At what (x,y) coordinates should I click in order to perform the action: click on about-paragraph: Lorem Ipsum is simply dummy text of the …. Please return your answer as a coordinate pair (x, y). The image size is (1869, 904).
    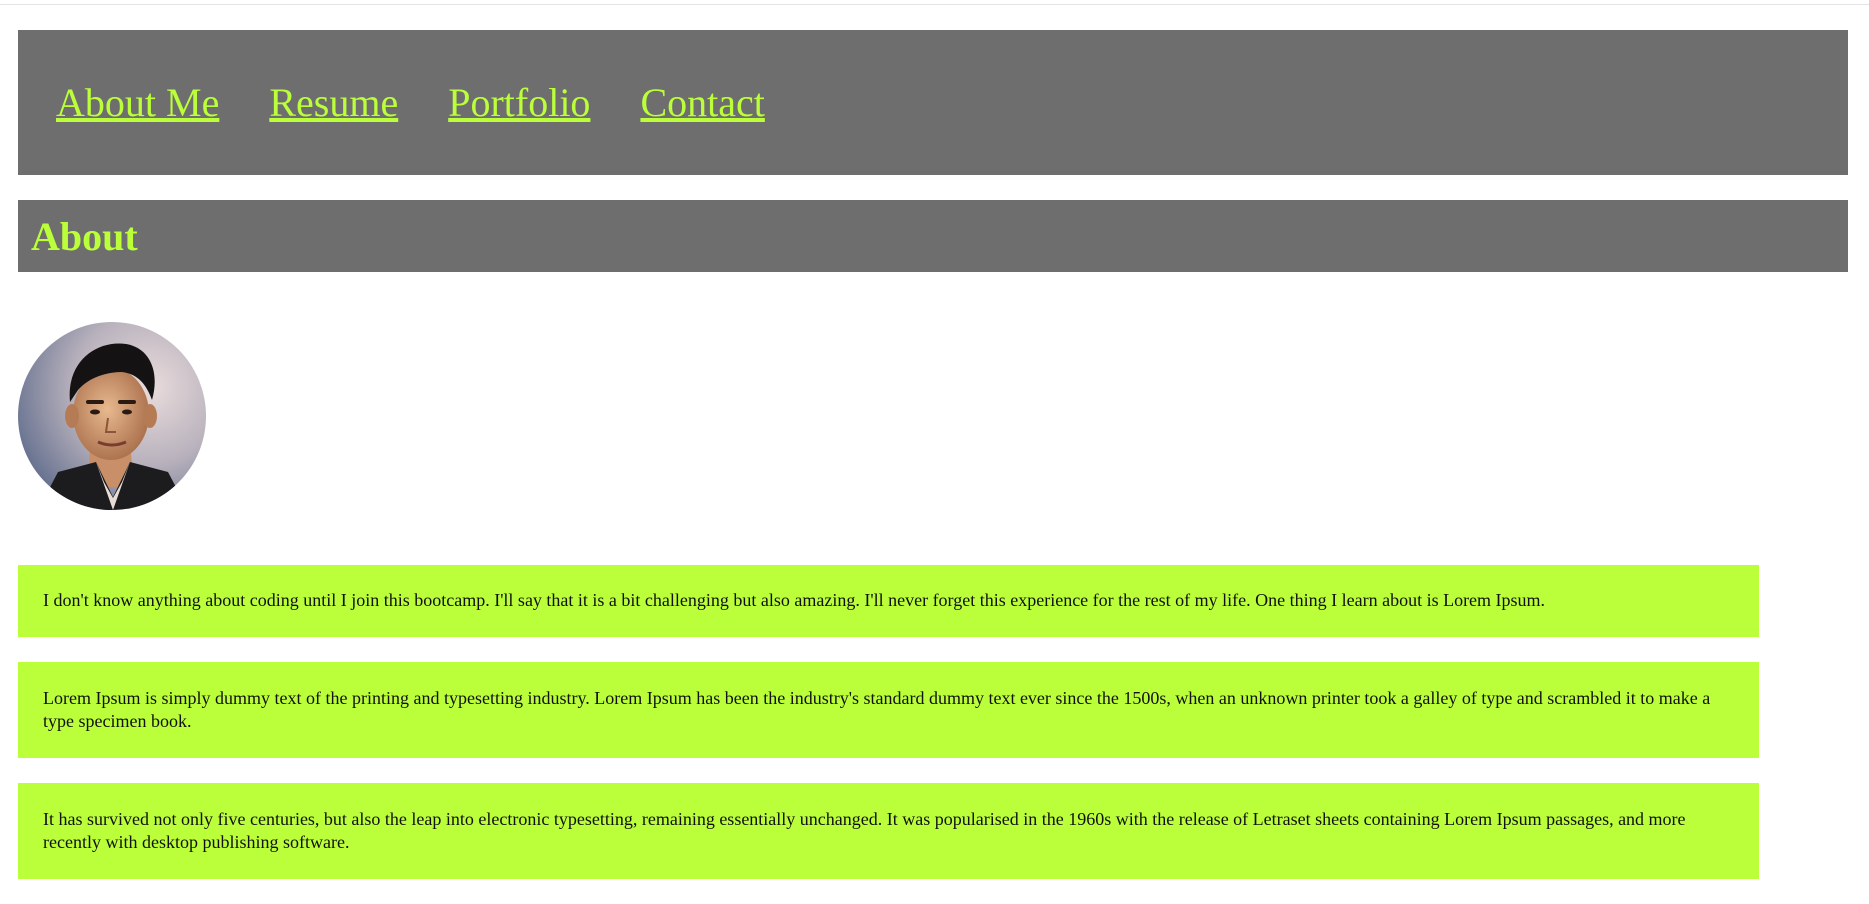
    Looking at the image, I should click on (888, 710).